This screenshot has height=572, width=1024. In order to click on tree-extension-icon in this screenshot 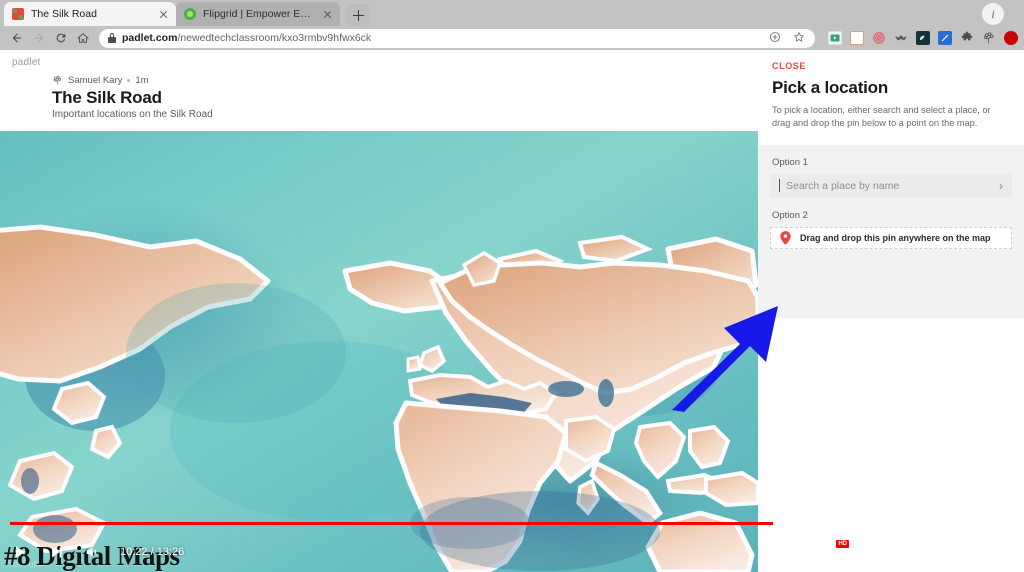, I will do `click(989, 38)`.